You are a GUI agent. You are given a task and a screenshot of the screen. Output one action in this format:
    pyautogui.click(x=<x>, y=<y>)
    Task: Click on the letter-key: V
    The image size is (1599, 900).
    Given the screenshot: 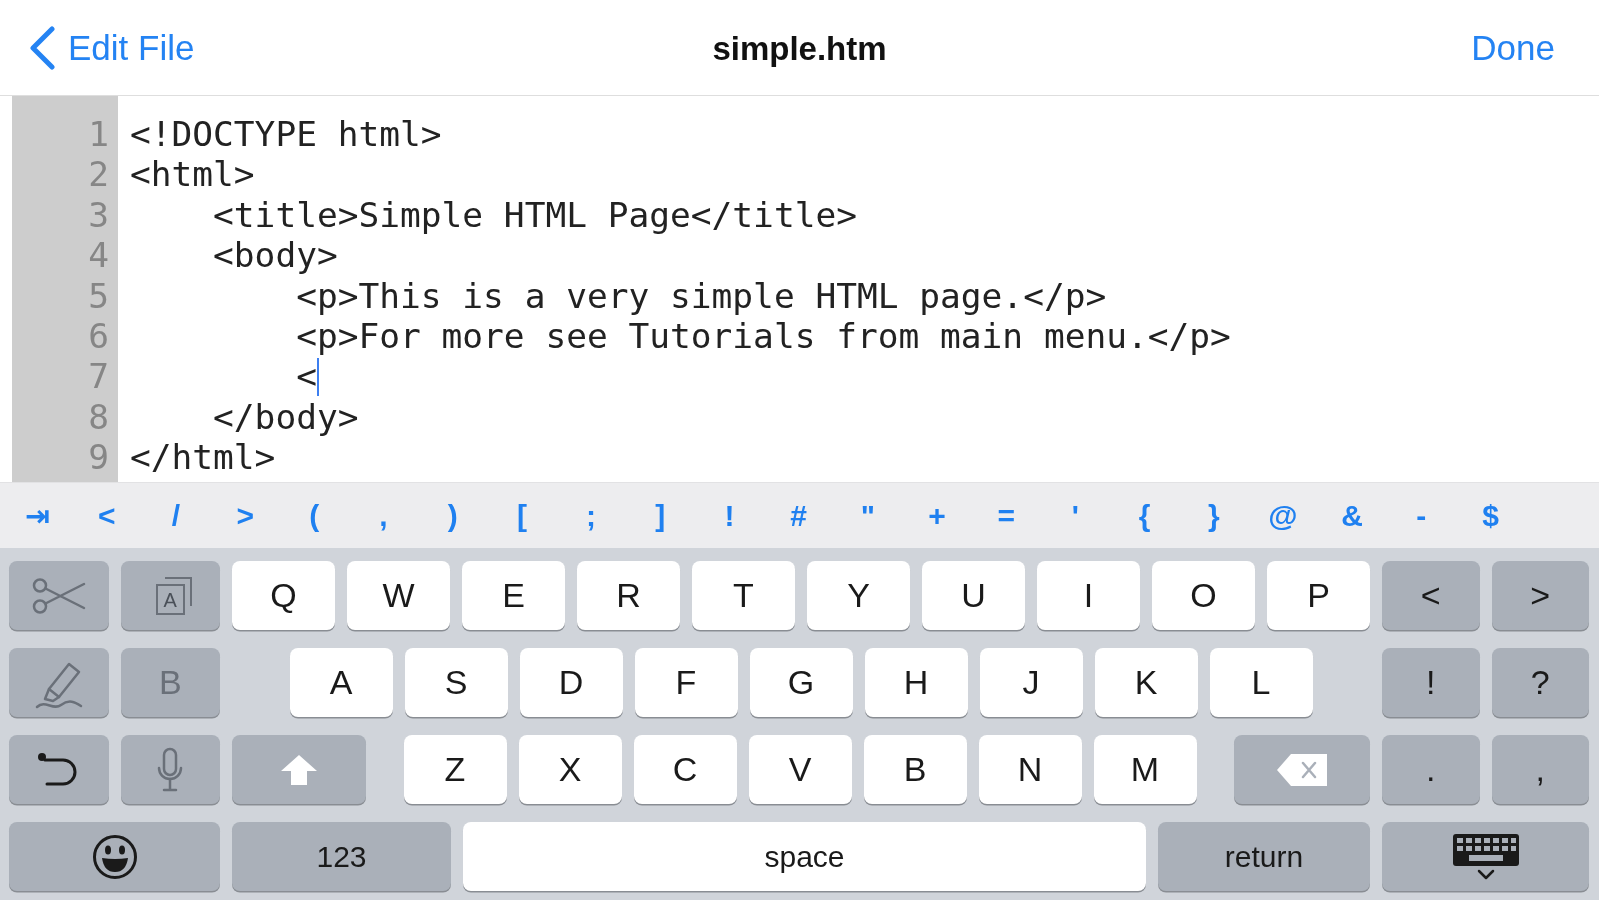 What is the action you would take?
    pyautogui.click(x=800, y=769)
    